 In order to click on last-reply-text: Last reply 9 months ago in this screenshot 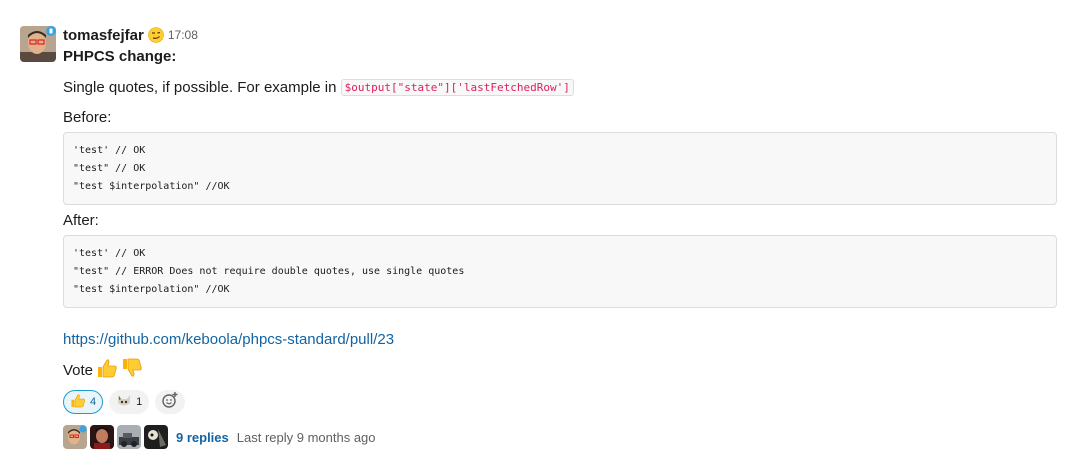, I will do `click(306, 437)`.